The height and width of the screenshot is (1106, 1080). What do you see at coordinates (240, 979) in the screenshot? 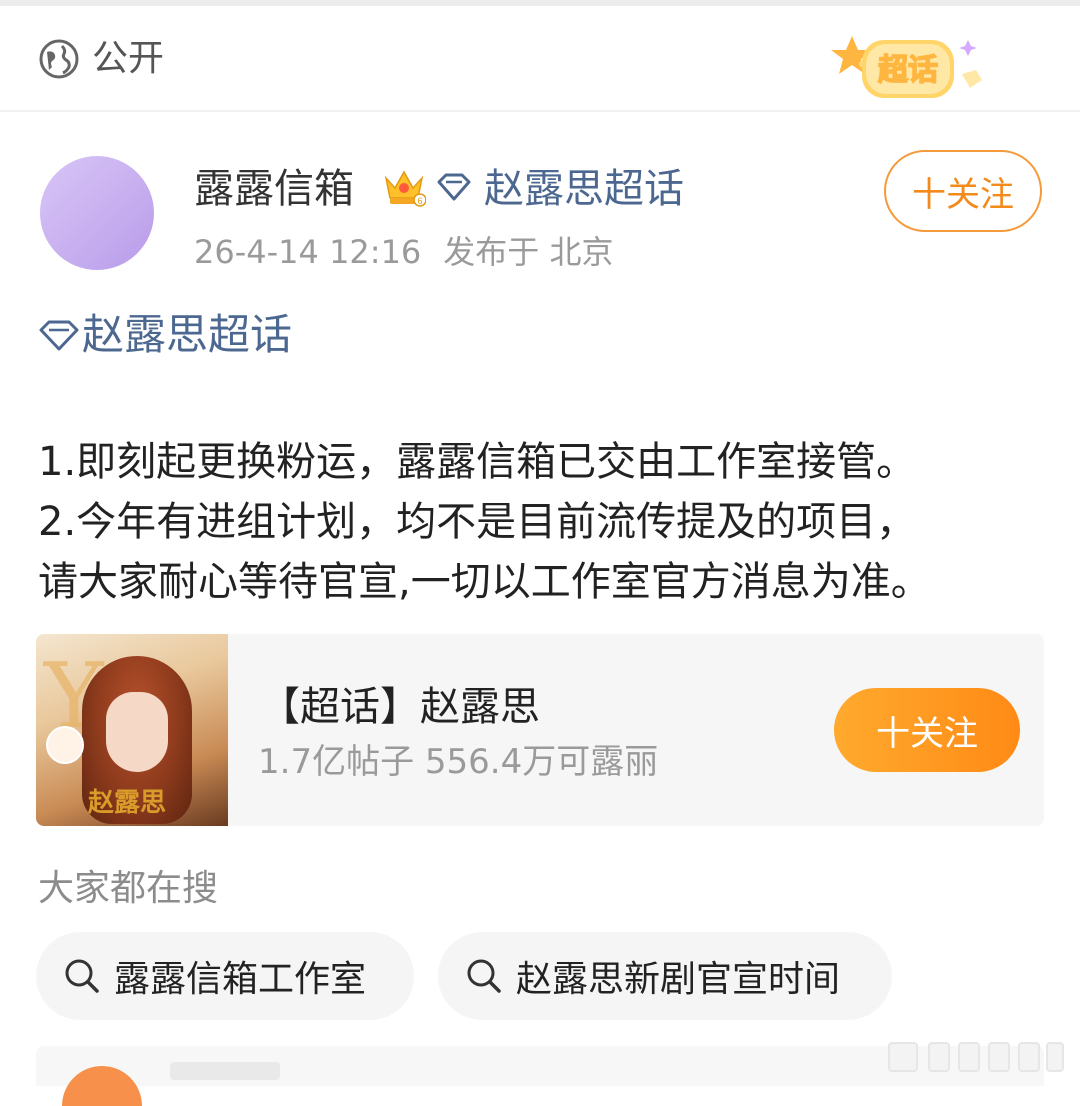
I see `search-chip-label: 露露信箱工作室` at bounding box center [240, 979].